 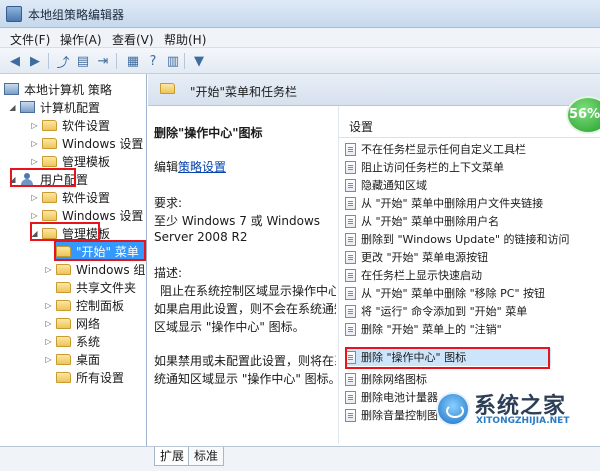 I want to click on requirements-text-2: Server 2008 R2, so click(x=201, y=237).